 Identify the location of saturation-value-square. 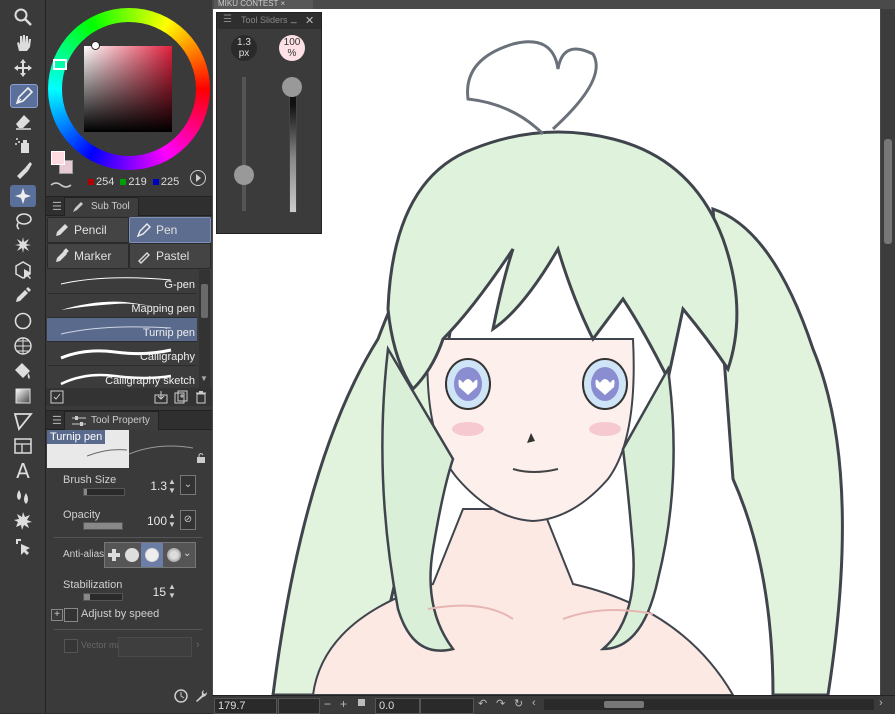
(128, 86).